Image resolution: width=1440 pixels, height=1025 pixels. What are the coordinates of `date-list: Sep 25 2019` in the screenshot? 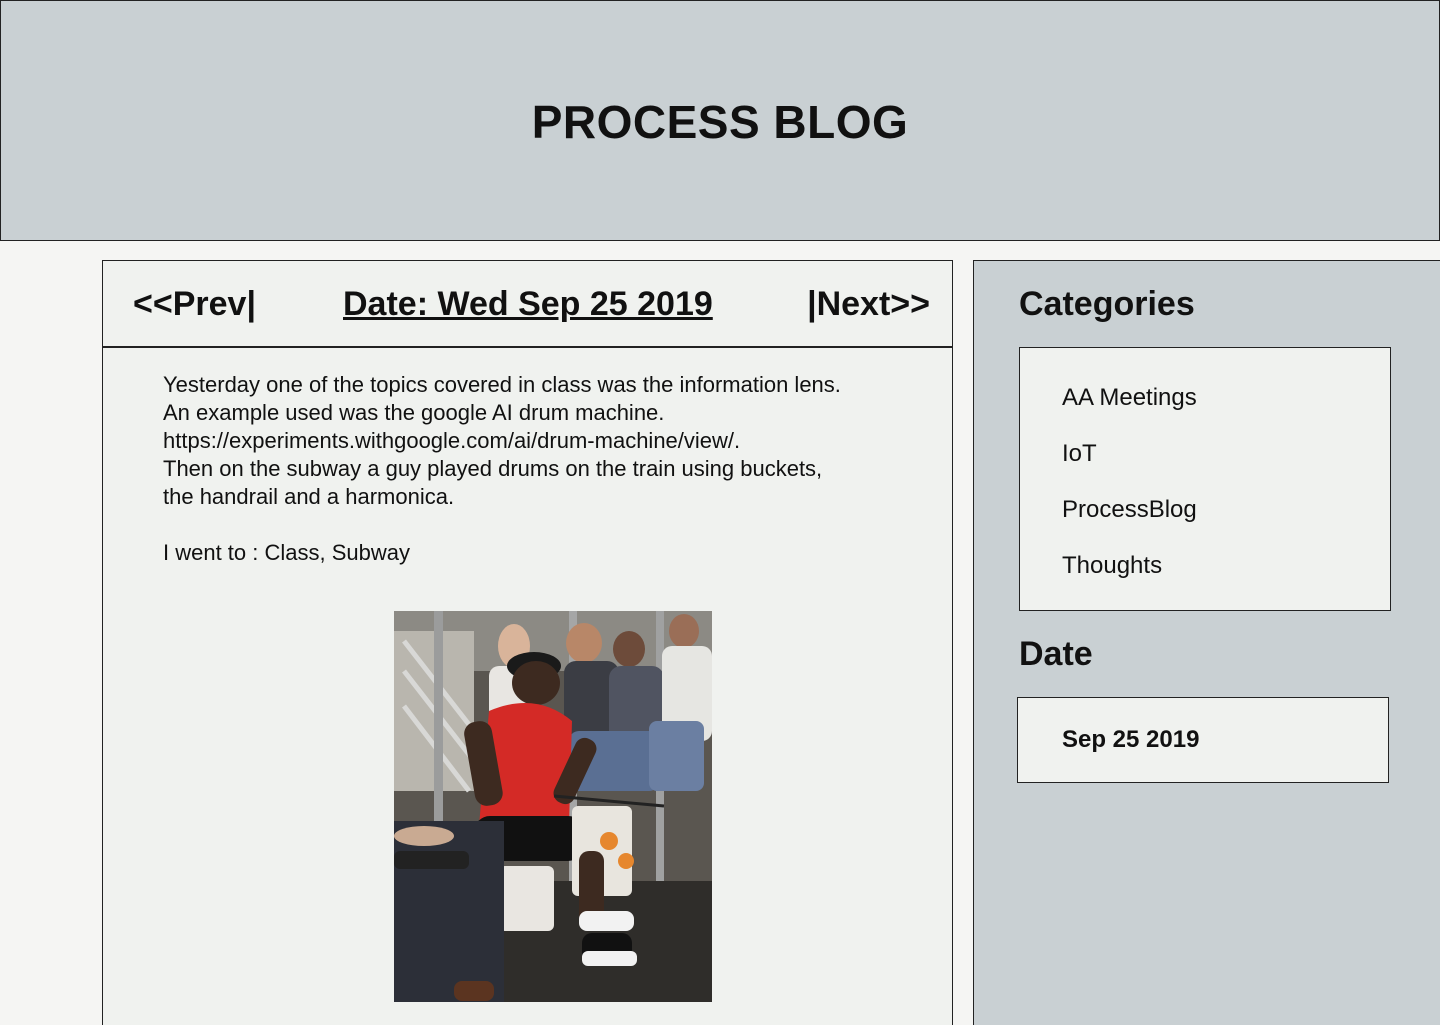 It's located at (1203, 740).